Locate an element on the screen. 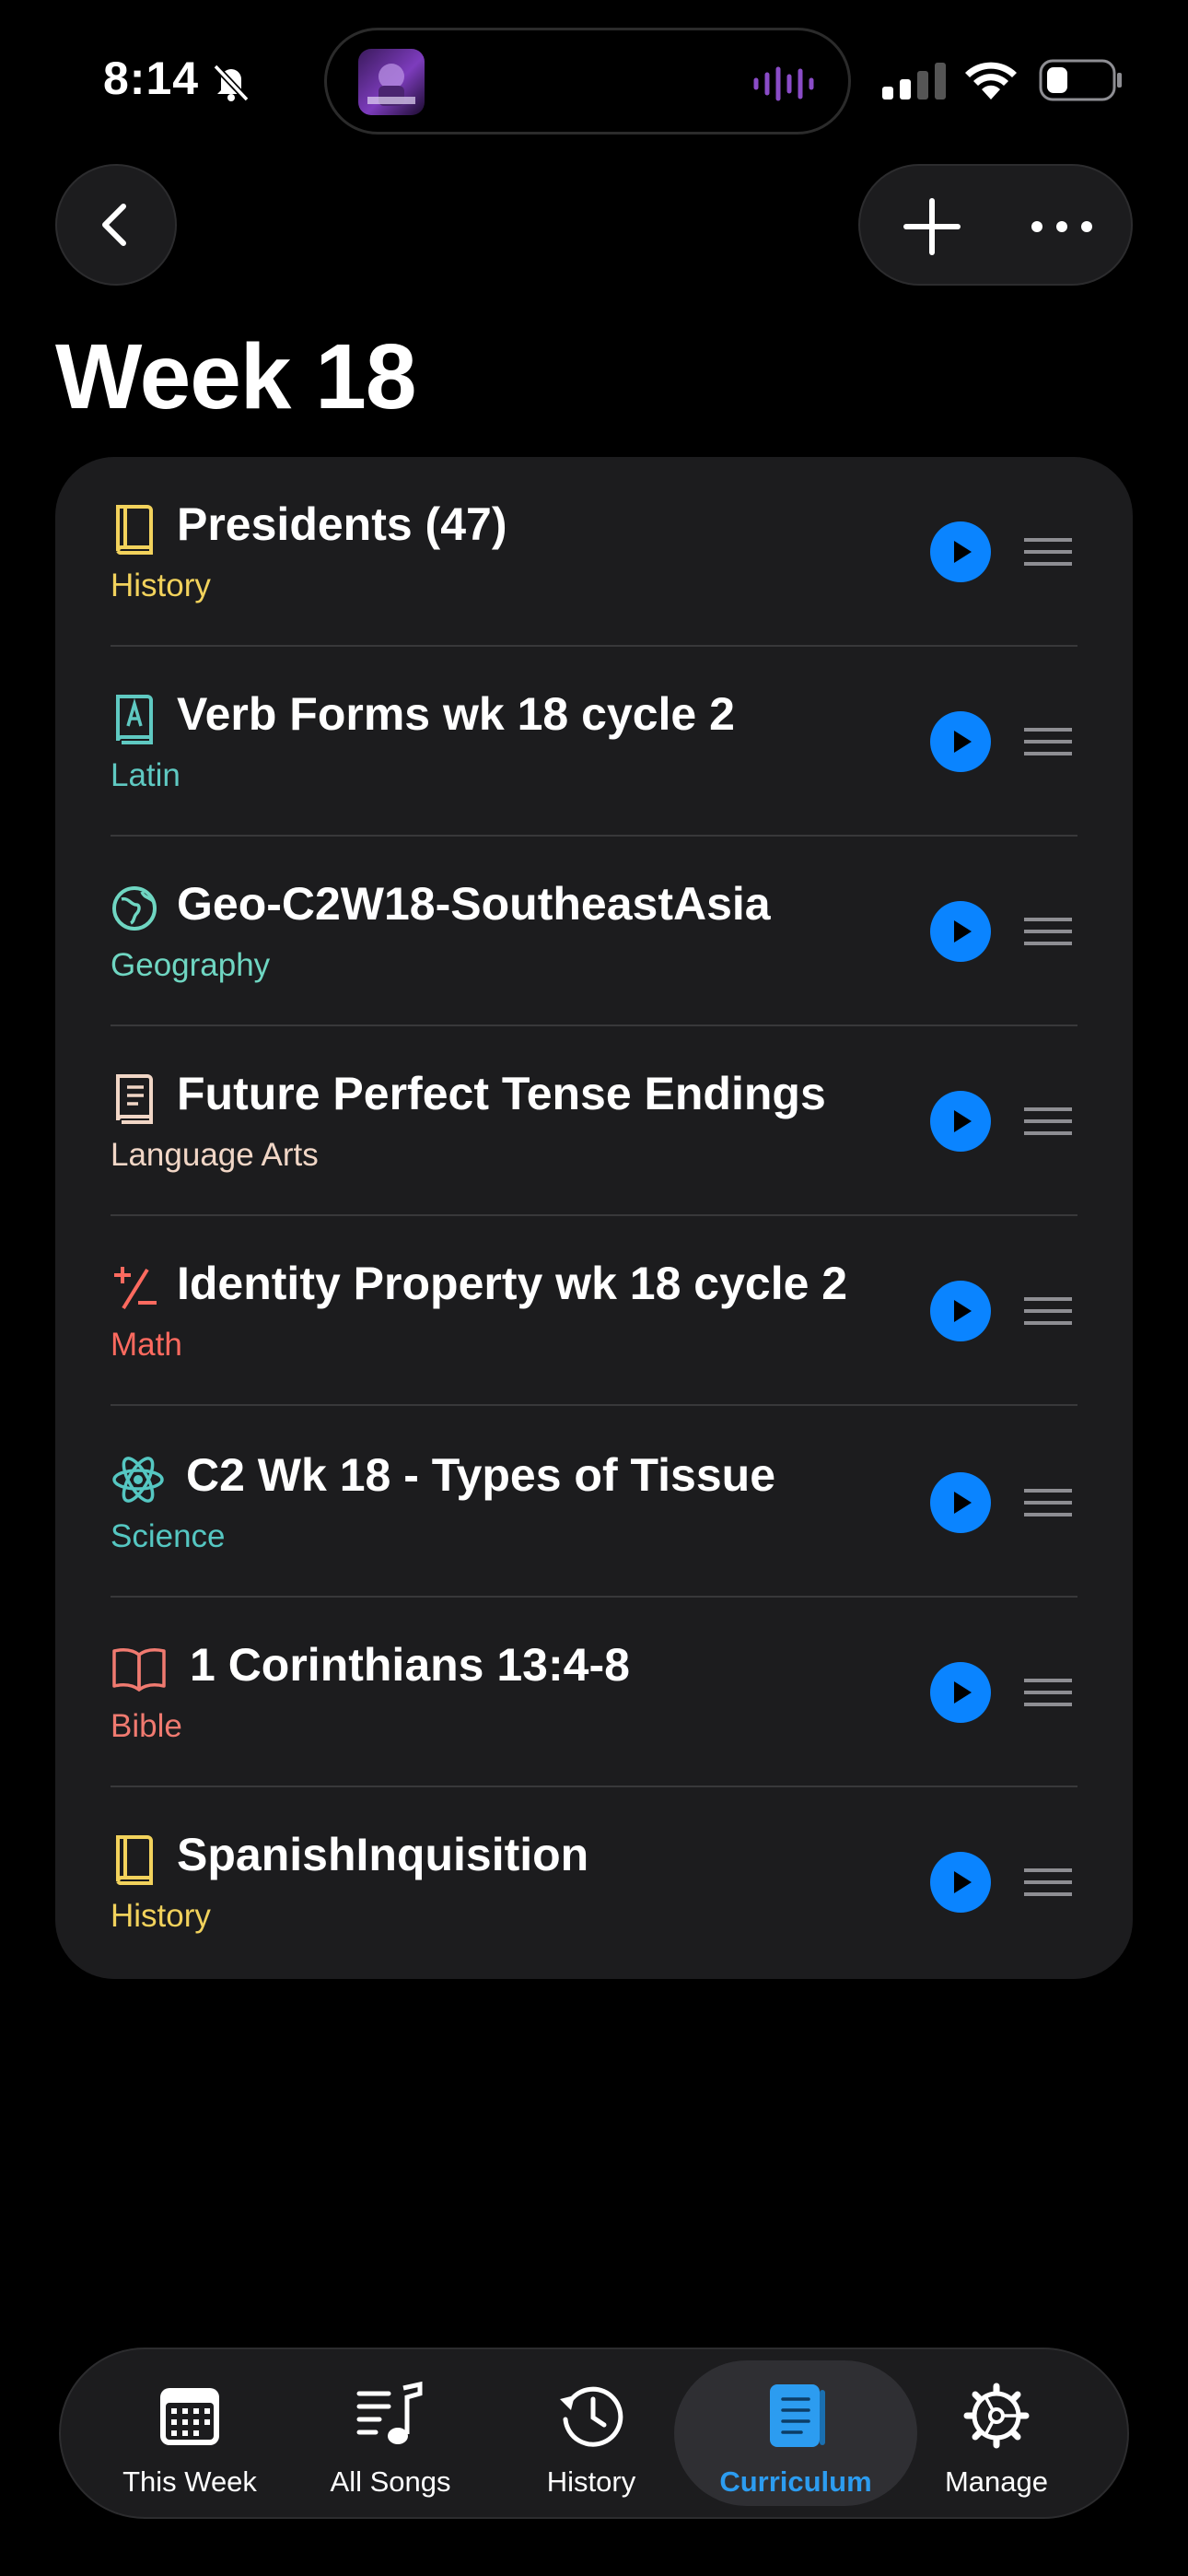  page-title: Week 18 is located at coordinates (235, 376).